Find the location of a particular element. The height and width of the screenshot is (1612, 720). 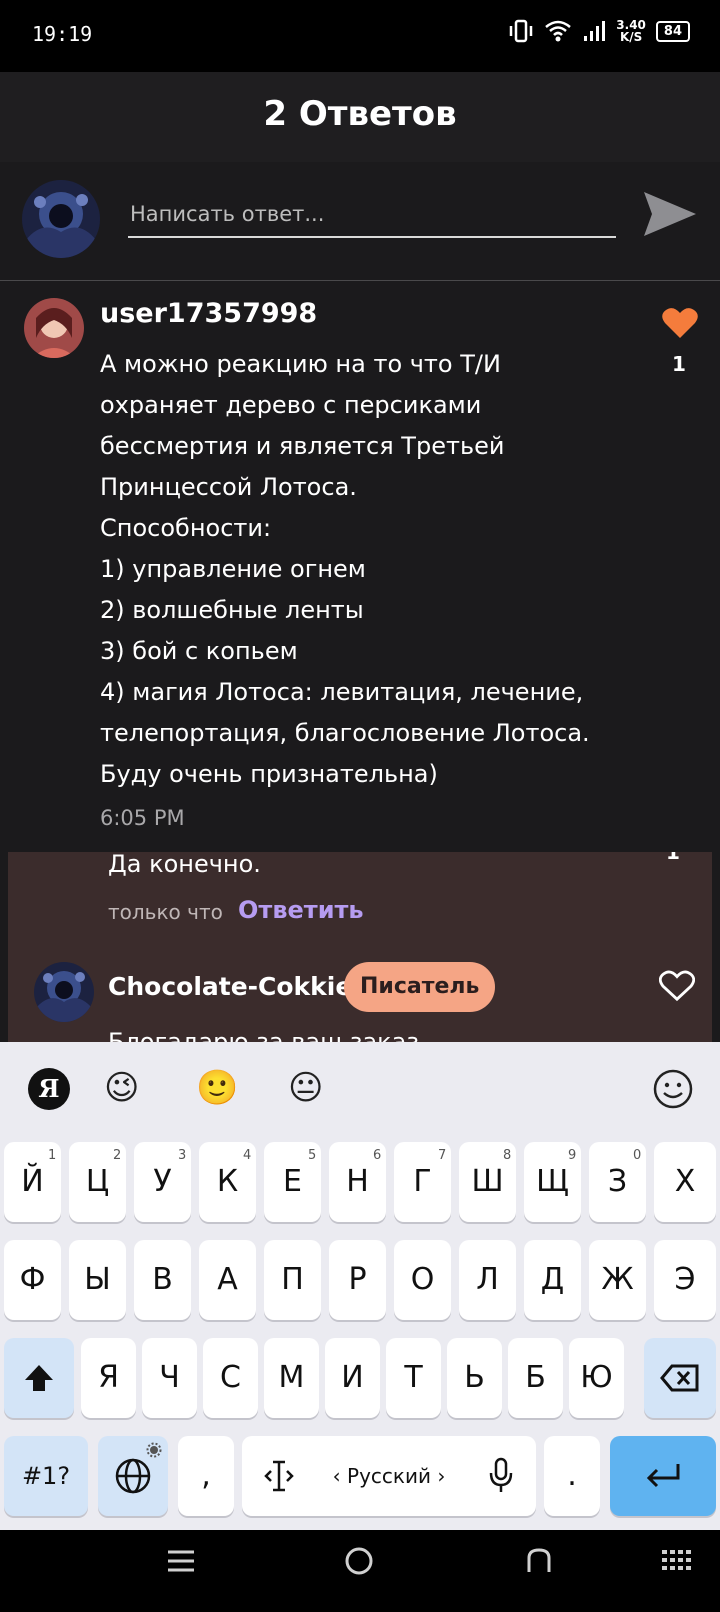

suggestion-row: Я 😉 🙂 😐 is located at coordinates (360, 1090).